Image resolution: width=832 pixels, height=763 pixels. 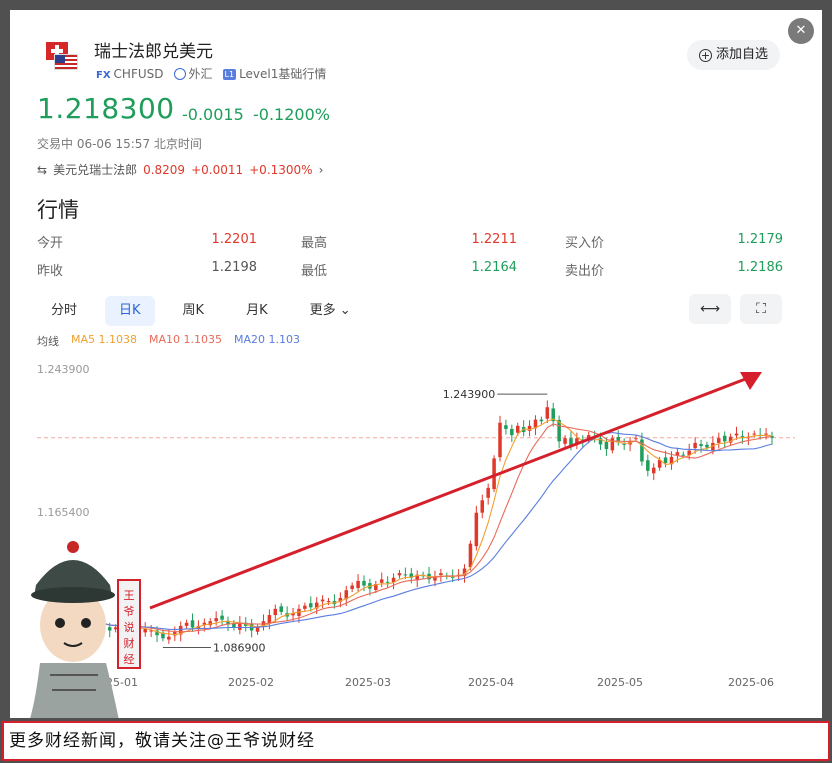 What do you see at coordinates (267, 339) in the screenshot?
I see `ma20-legend: MA20 1.103` at bounding box center [267, 339].